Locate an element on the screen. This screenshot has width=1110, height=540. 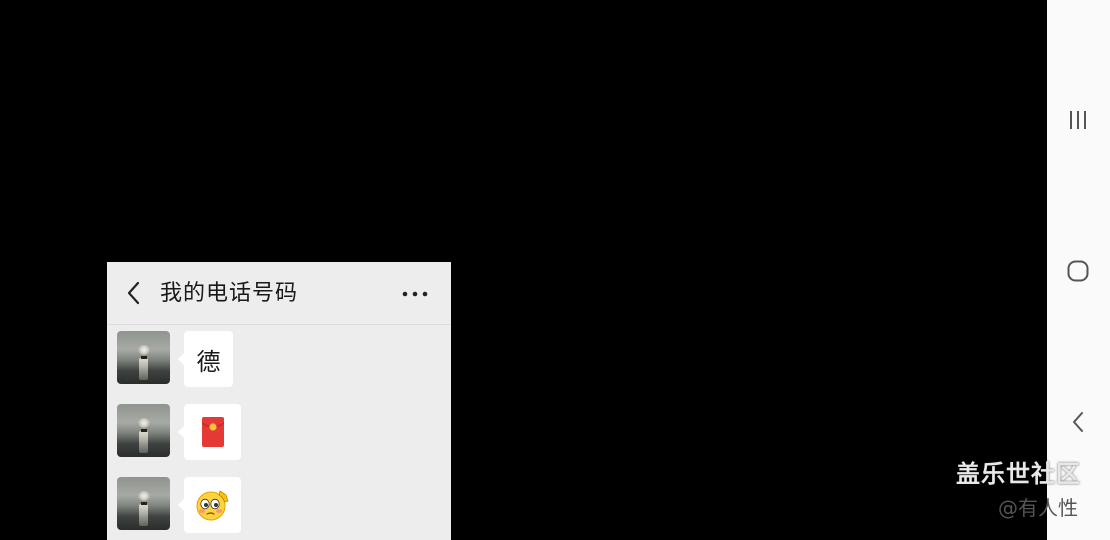
back-nav-button is located at coordinates (1078, 422).